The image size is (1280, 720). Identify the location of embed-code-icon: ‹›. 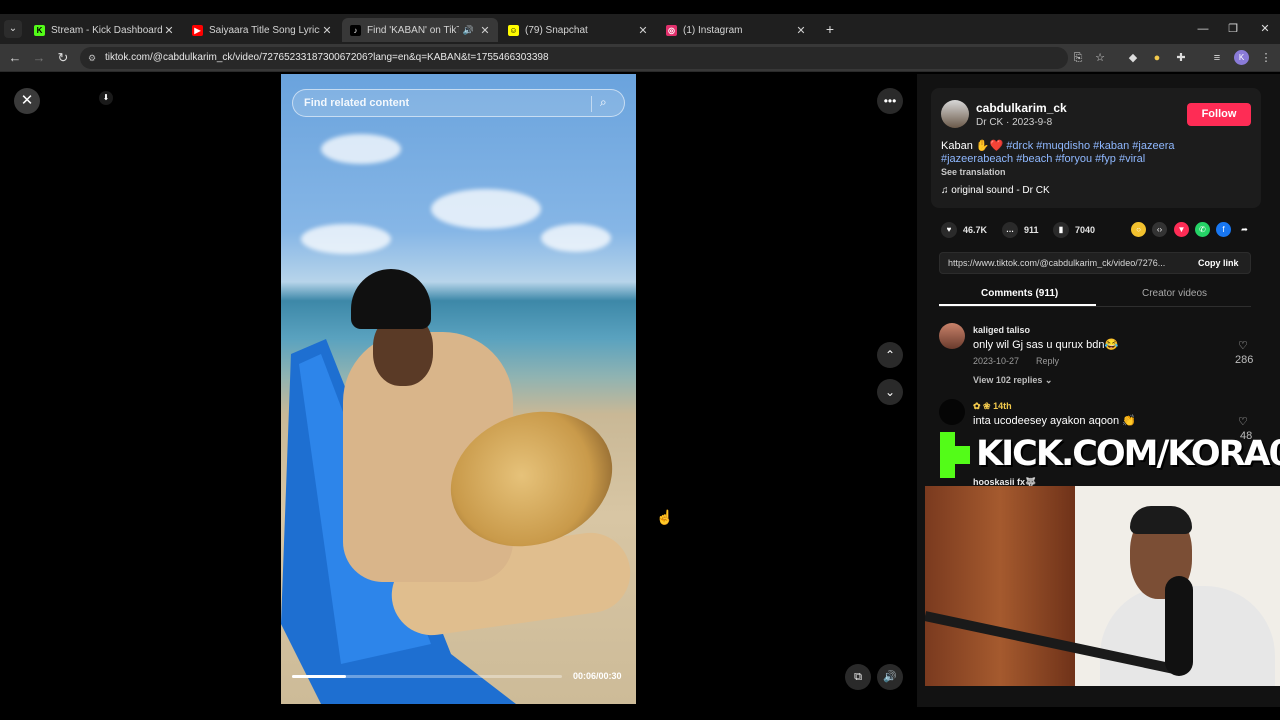
(1159, 229).